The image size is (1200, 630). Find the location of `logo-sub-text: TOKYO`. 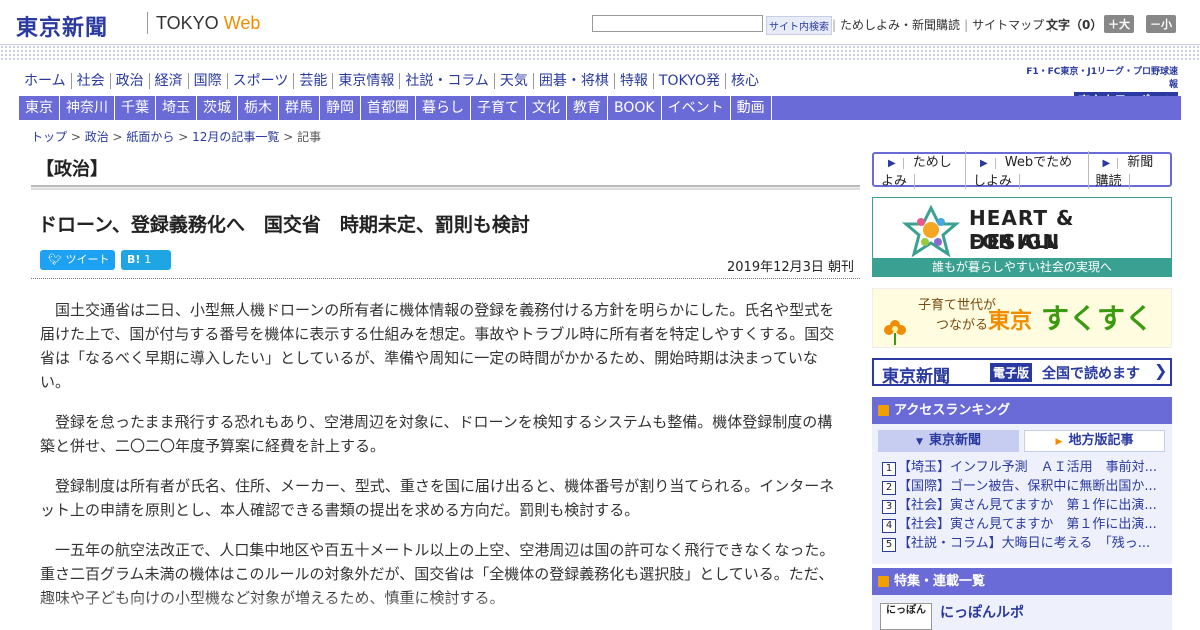

logo-sub-text: TOKYO is located at coordinates (187, 23).